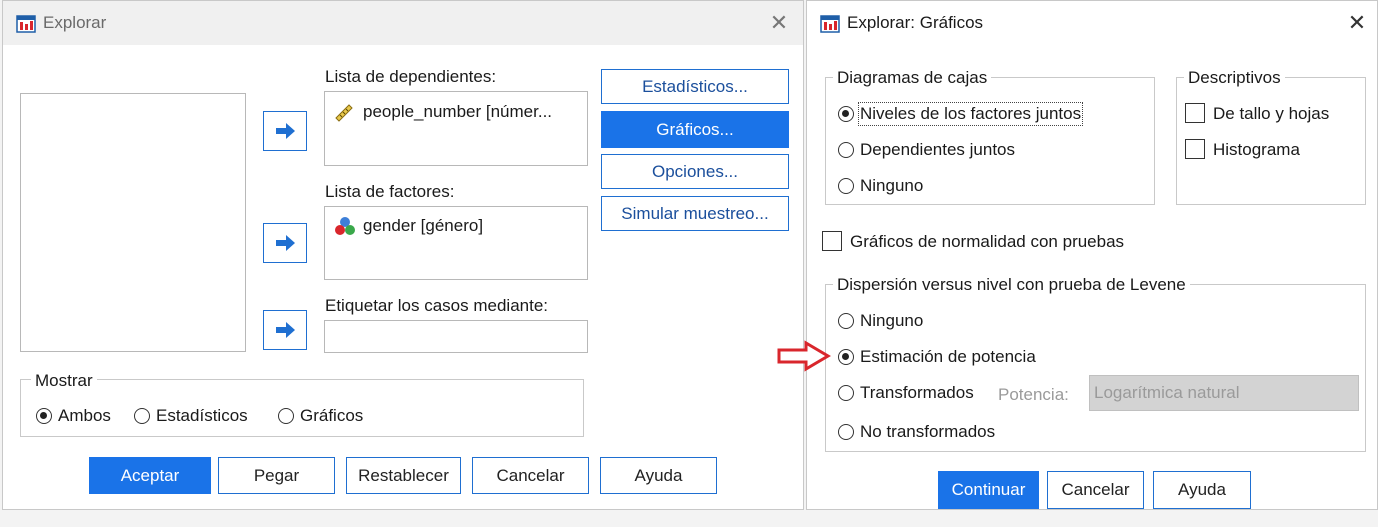 This screenshot has width=1378, height=527. Describe the element at coordinates (423, 226) in the screenshot. I see `factor-item: gender [género]` at that location.